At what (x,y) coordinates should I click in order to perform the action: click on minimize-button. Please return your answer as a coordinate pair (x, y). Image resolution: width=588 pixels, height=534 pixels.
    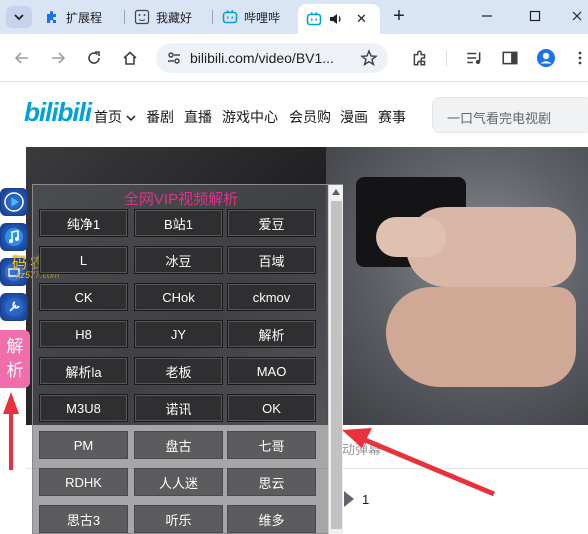
    Looking at the image, I should click on (487, 16).